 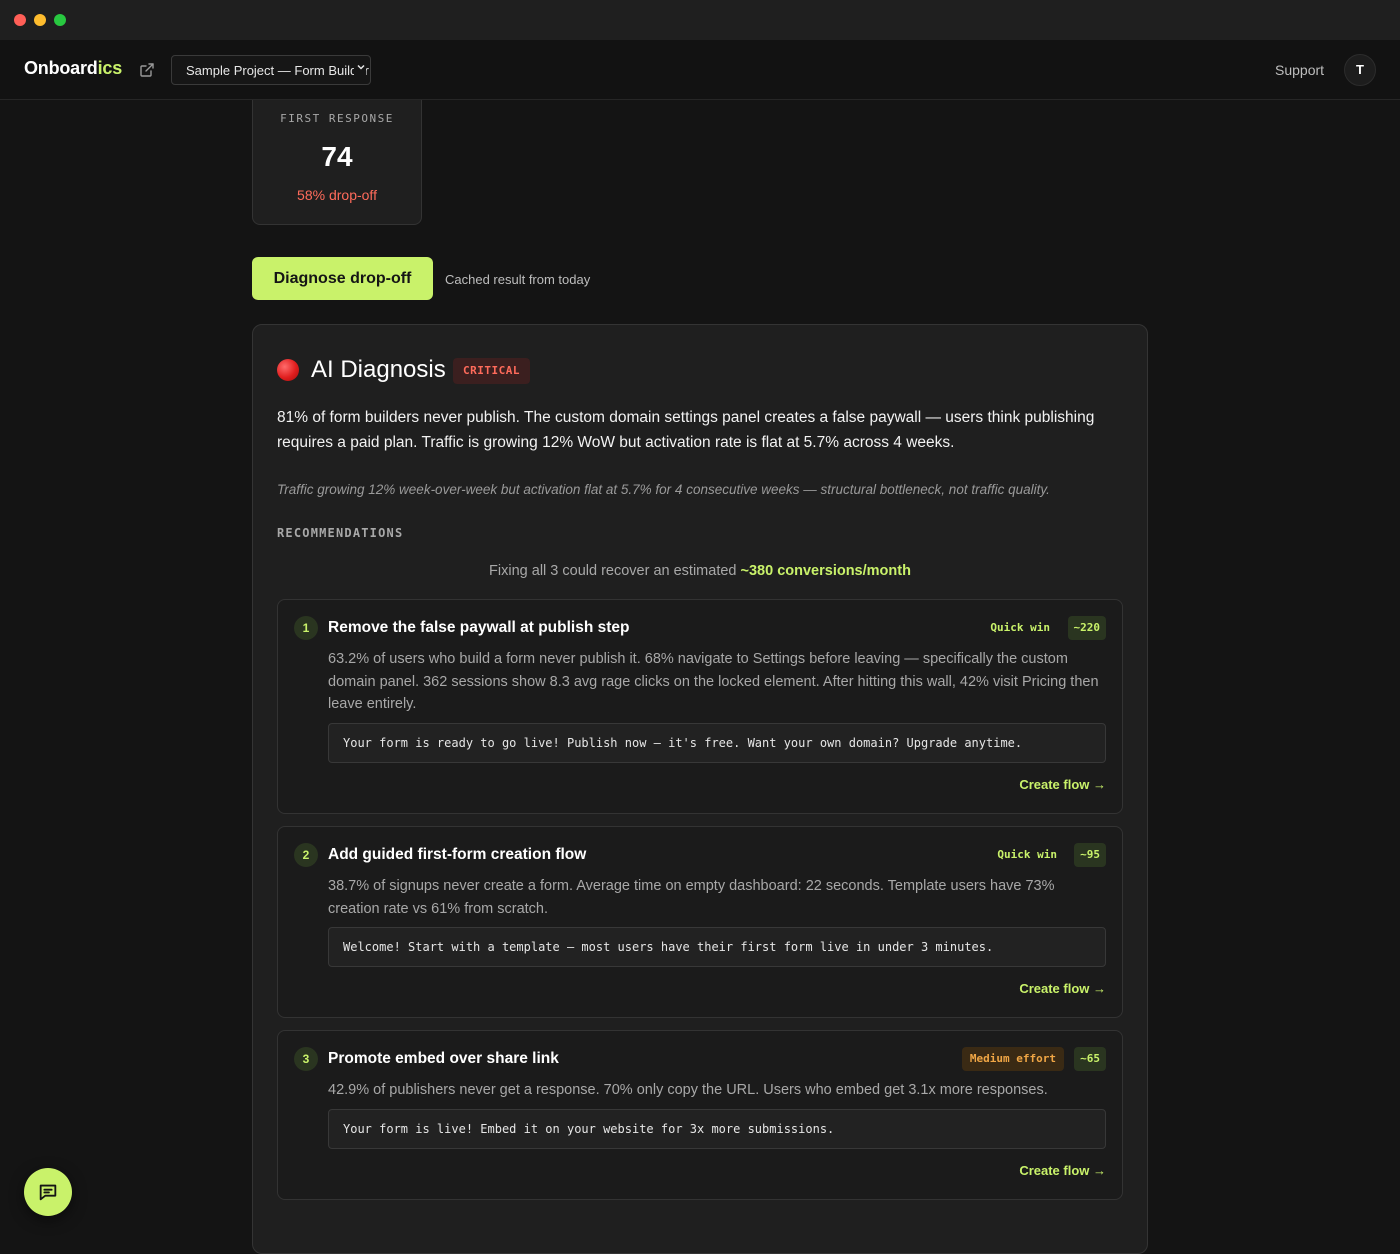 I want to click on metric-label: FIRST RESPONSE, so click(x=337, y=118).